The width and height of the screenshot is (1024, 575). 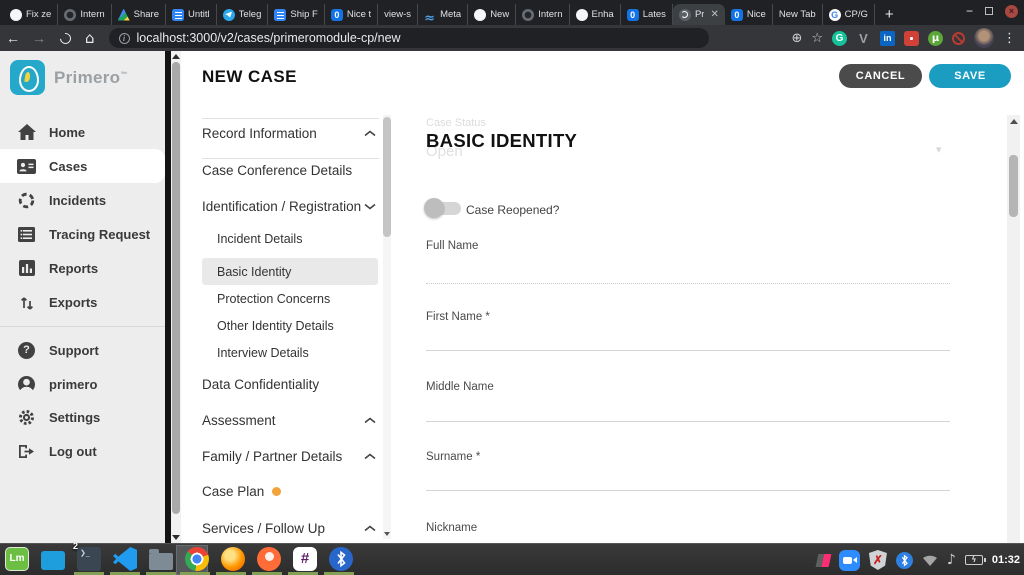 I want to click on form-nav-assessment: Assessment, so click(x=290, y=420).